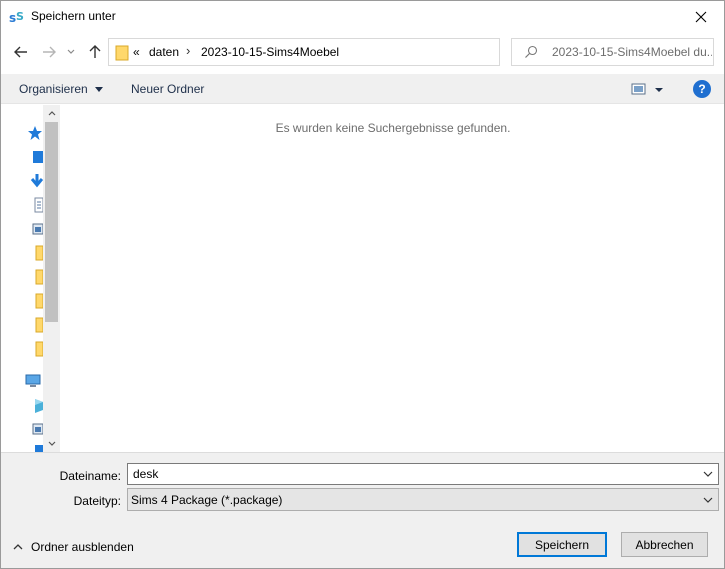 Image resolution: width=725 pixels, height=569 pixels. What do you see at coordinates (73, 16) in the screenshot?
I see `window-title: Speichern unter` at bounding box center [73, 16].